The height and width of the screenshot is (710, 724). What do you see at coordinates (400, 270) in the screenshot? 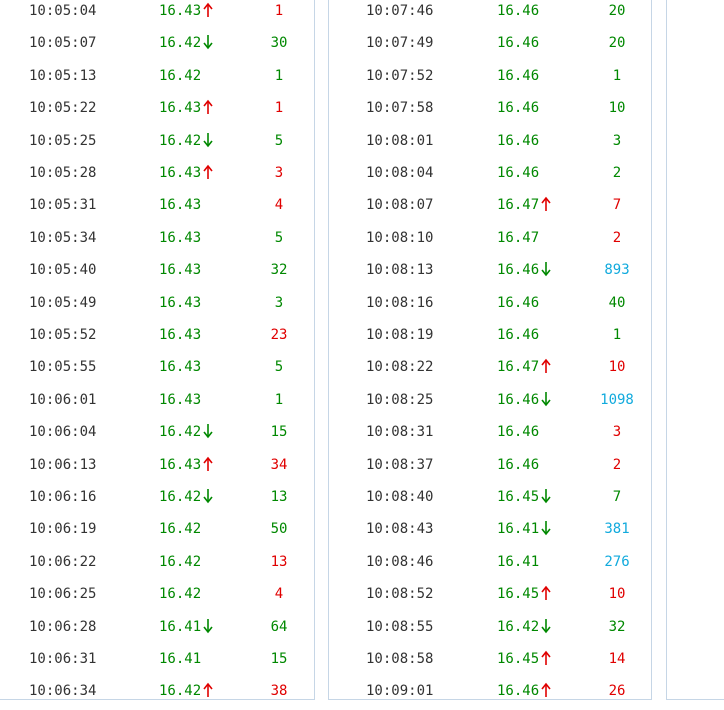
I see `trade-time: 10:08:13` at bounding box center [400, 270].